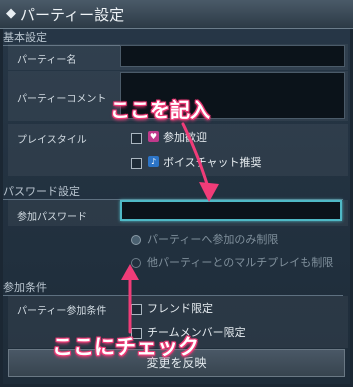  What do you see at coordinates (62, 311) in the screenshot?
I see `conditions-label: パーティー参加条件` at bounding box center [62, 311].